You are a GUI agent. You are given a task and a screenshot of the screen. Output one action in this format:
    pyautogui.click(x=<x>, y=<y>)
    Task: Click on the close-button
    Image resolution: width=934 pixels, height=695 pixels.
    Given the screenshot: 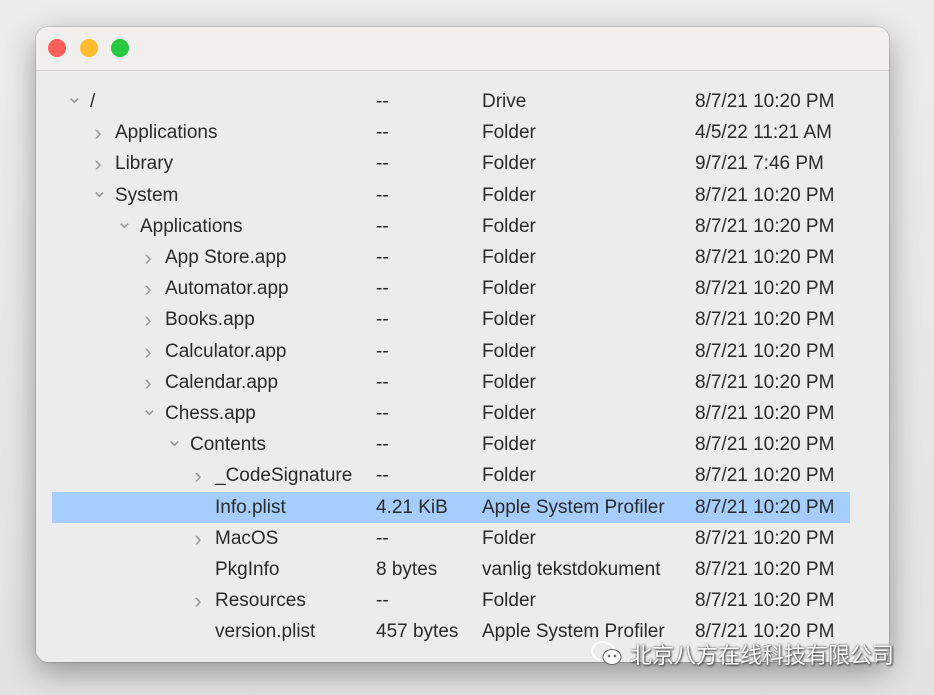 What is the action you would take?
    pyautogui.click(x=57, y=48)
    